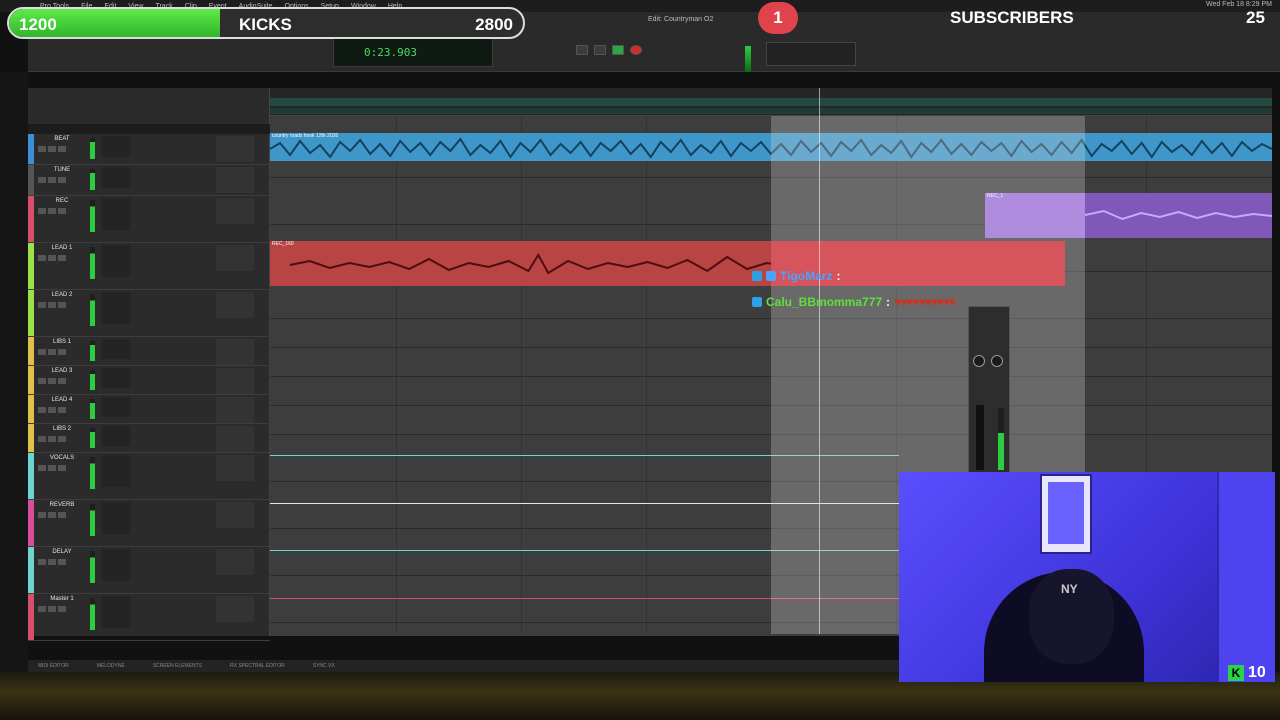 Image resolution: width=1280 pixels, height=720 pixels. Describe the element at coordinates (149, 476) in the screenshot. I see `track-header: VOCALS` at that location.